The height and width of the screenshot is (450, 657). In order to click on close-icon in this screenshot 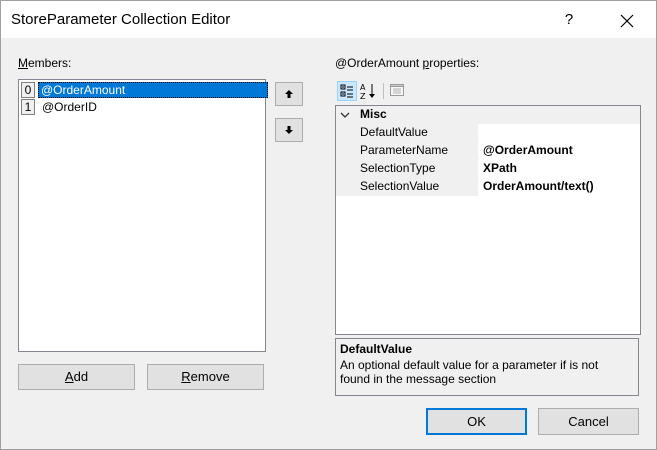, I will do `click(627, 21)`.